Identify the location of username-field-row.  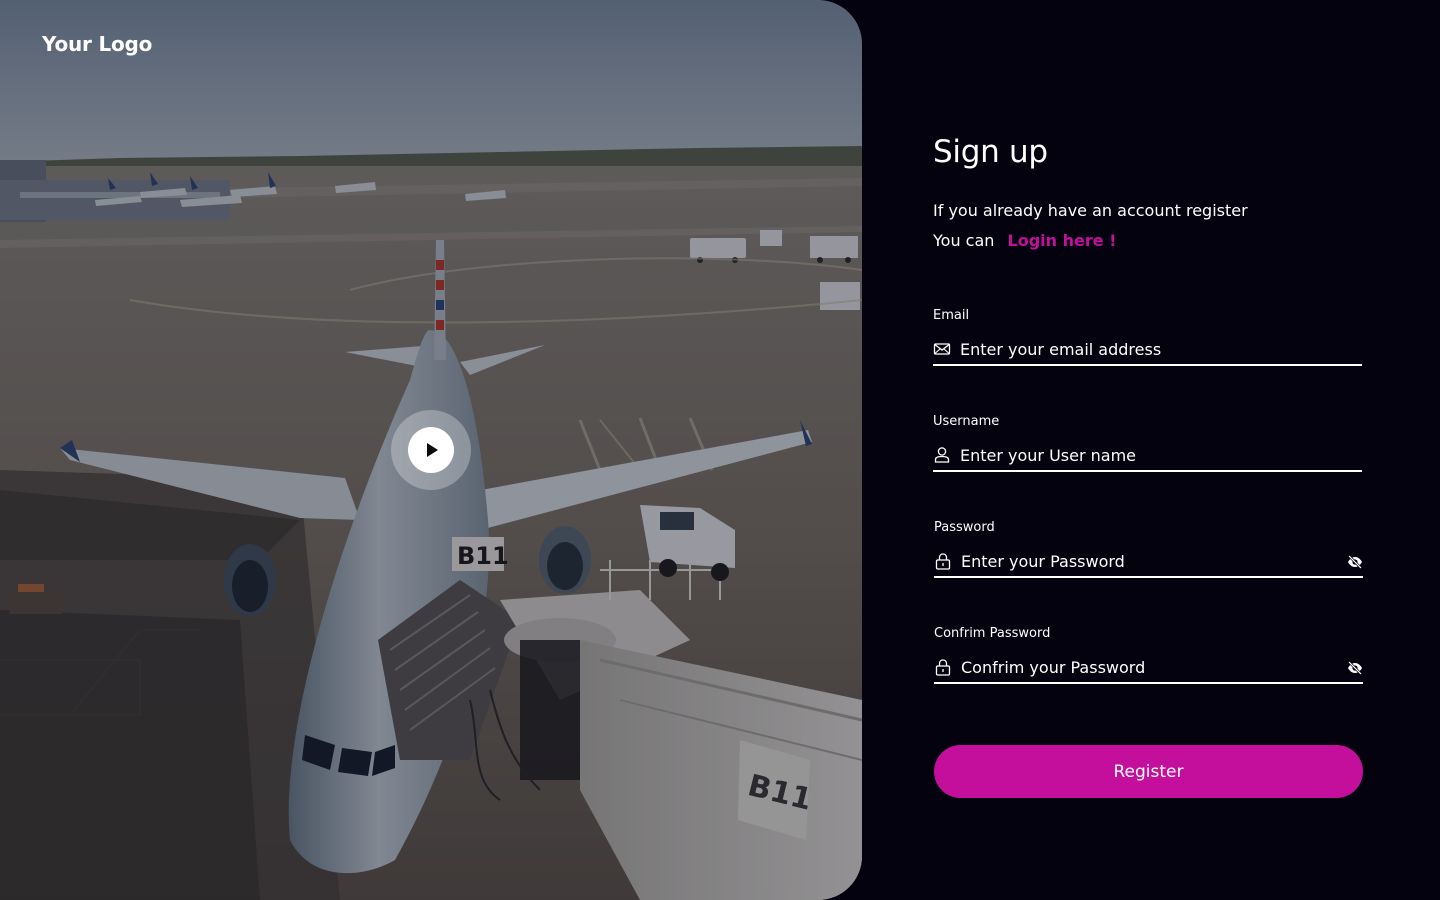
(1147, 457).